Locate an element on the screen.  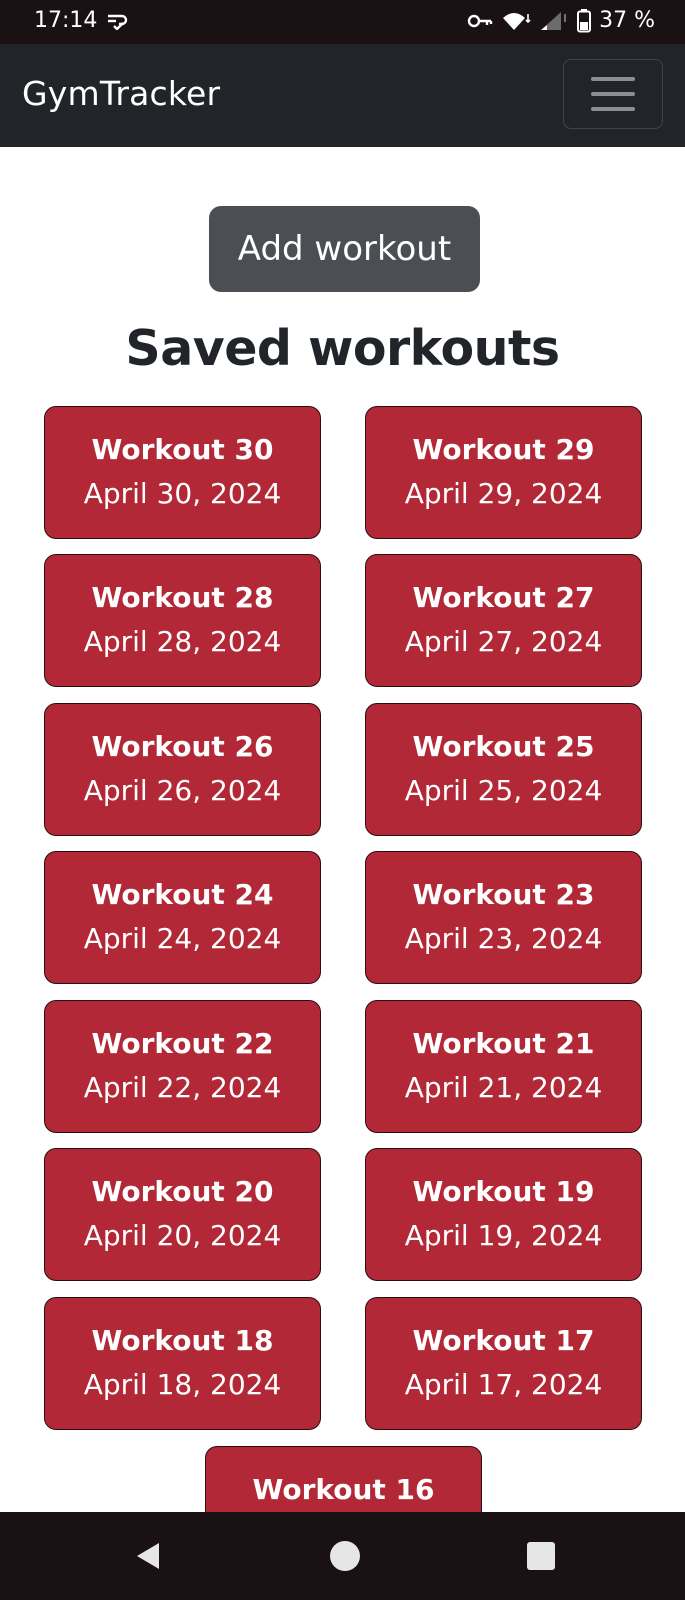
workout-date: April 27, 2024 is located at coordinates (503, 641).